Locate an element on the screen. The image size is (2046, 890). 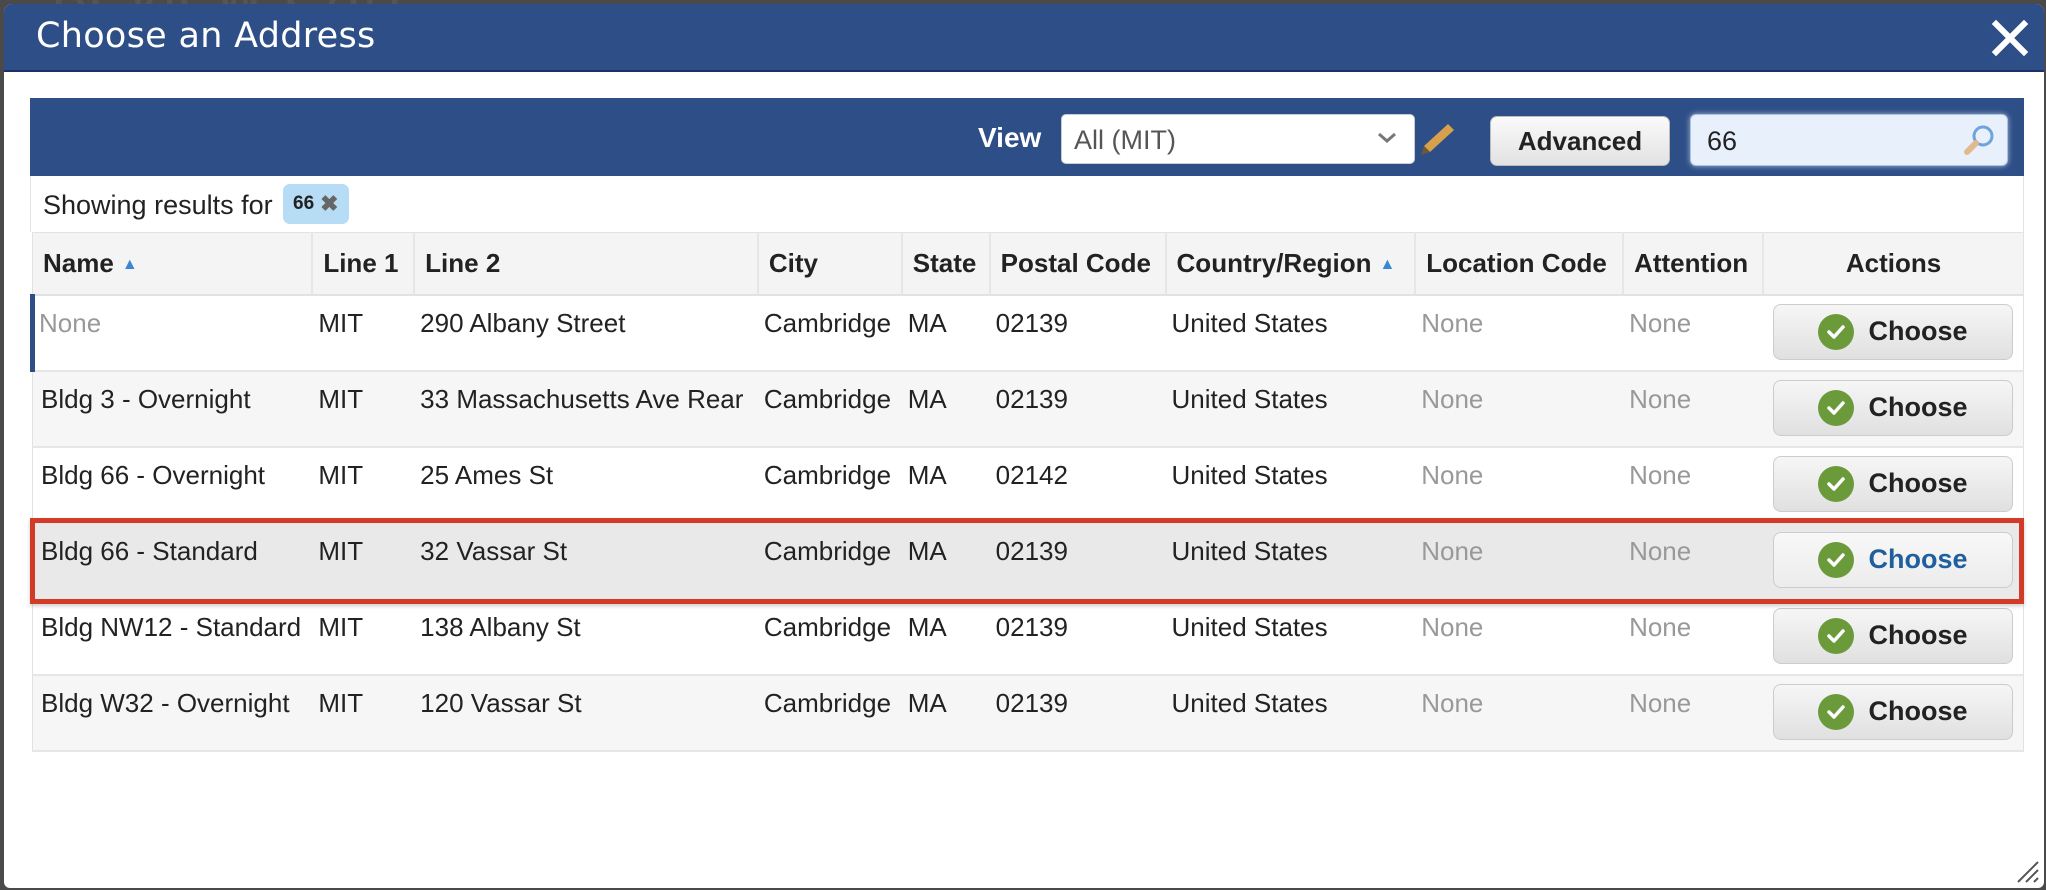
column-header-line2: Line 2 is located at coordinates (586, 264).